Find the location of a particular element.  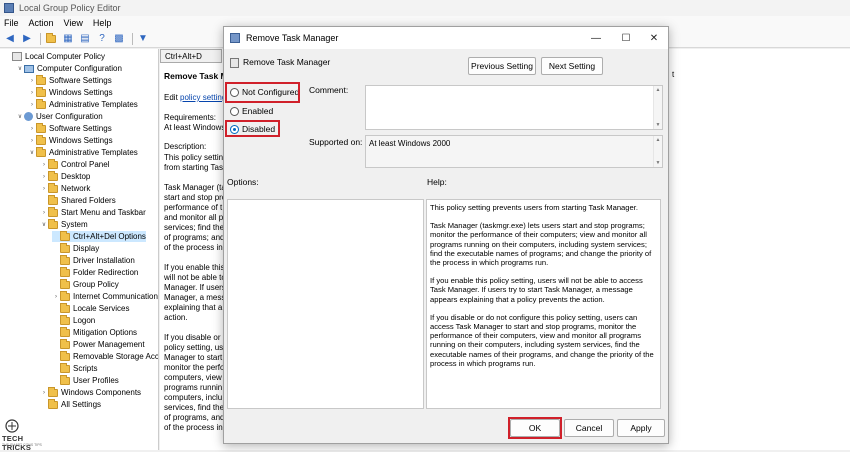

radio-enabled: Enabled is located at coordinates (251, 111).